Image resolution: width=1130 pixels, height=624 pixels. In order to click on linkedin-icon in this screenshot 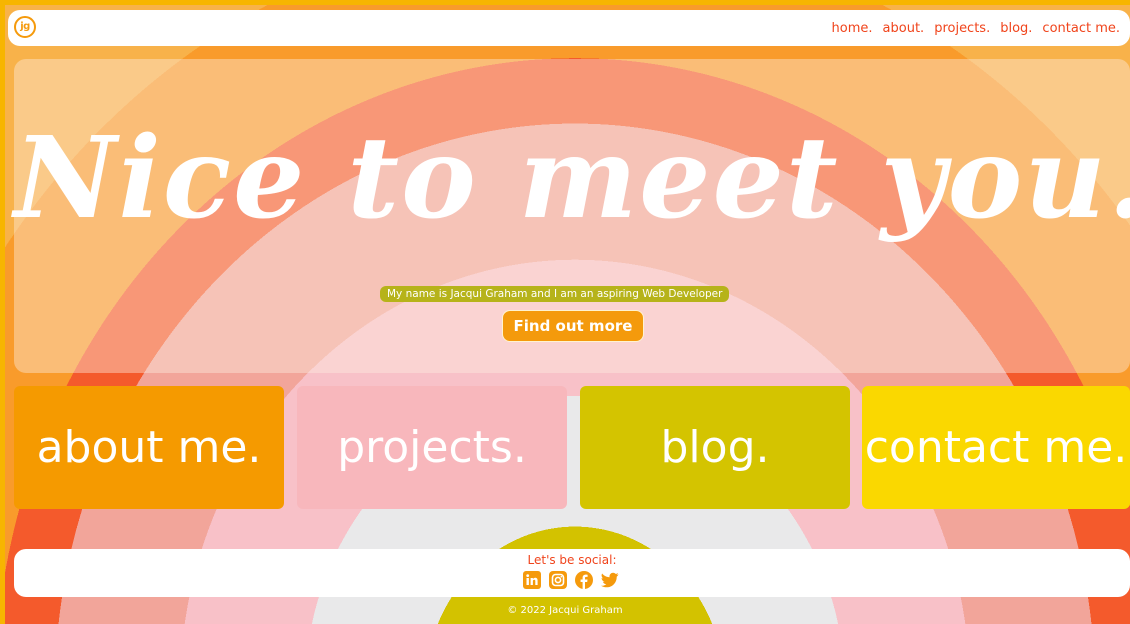, I will do `click(532, 580)`.